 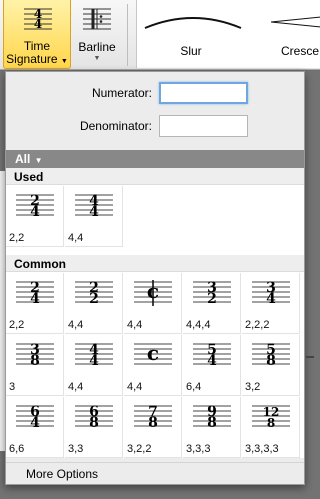 I want to click on svg-text: 4, so click(x=38, y=24).